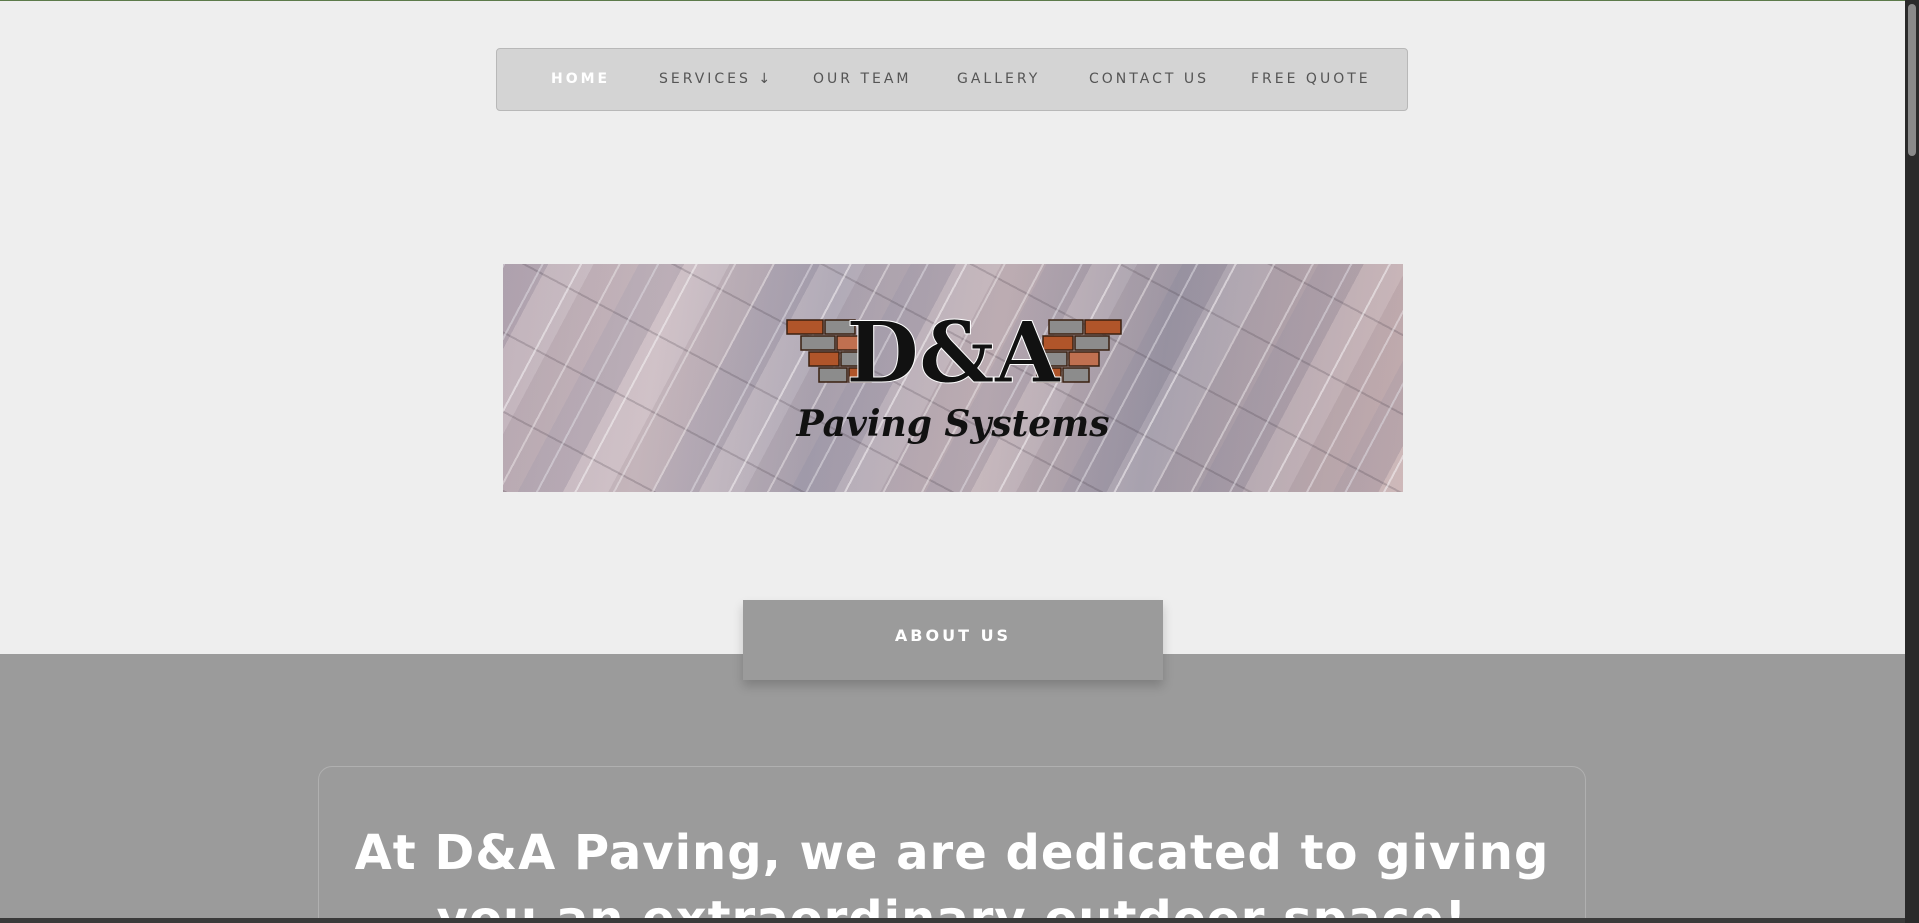  What do you see at coordinates (580, 79) in the screenshot?
I see `nav-item-home: HOME` at bounding box center [580, 79].